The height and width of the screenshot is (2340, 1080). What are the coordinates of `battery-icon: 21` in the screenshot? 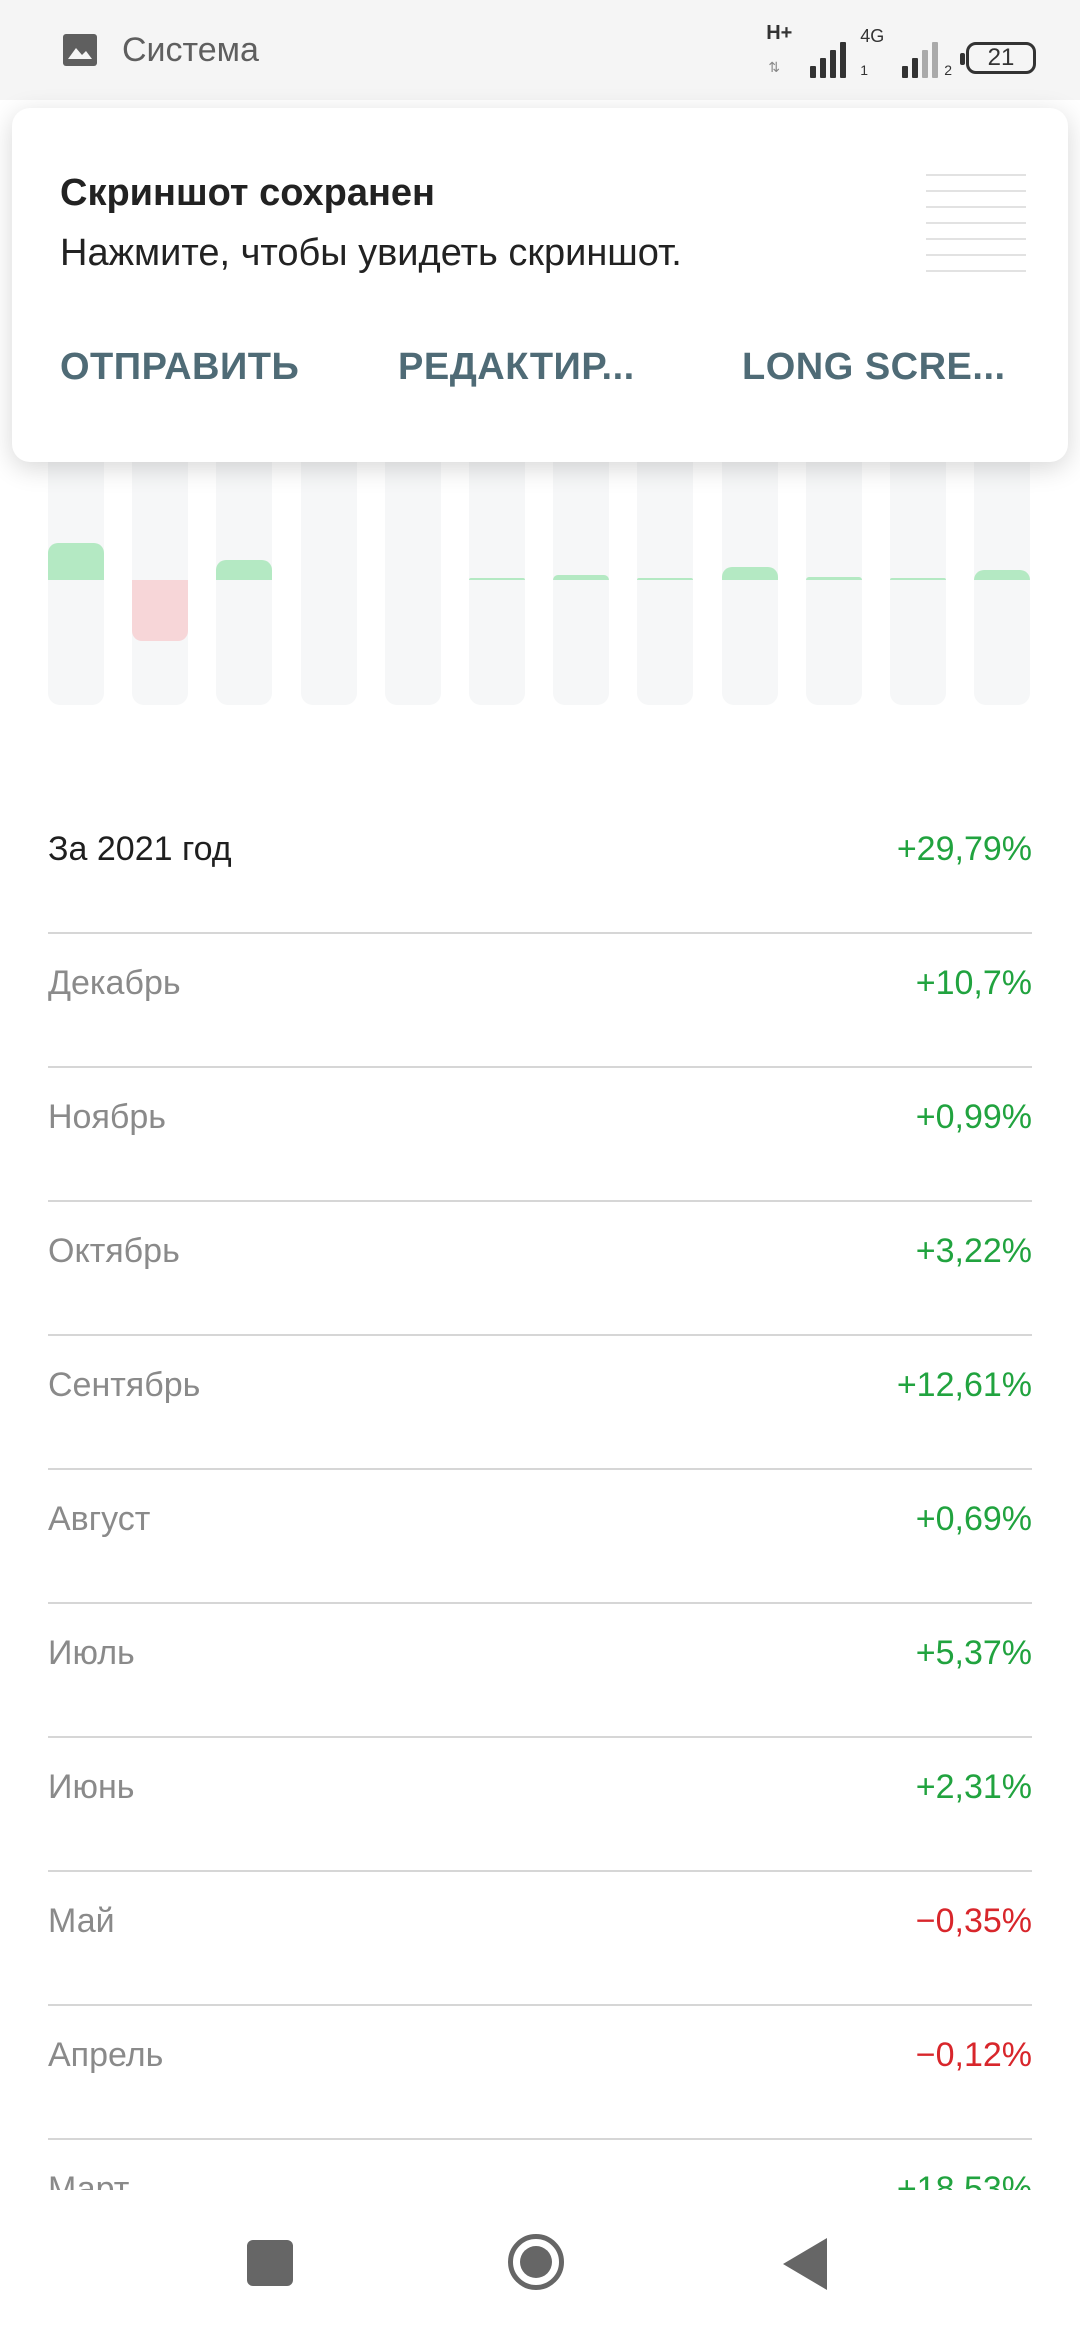 It's located at (998, 58).